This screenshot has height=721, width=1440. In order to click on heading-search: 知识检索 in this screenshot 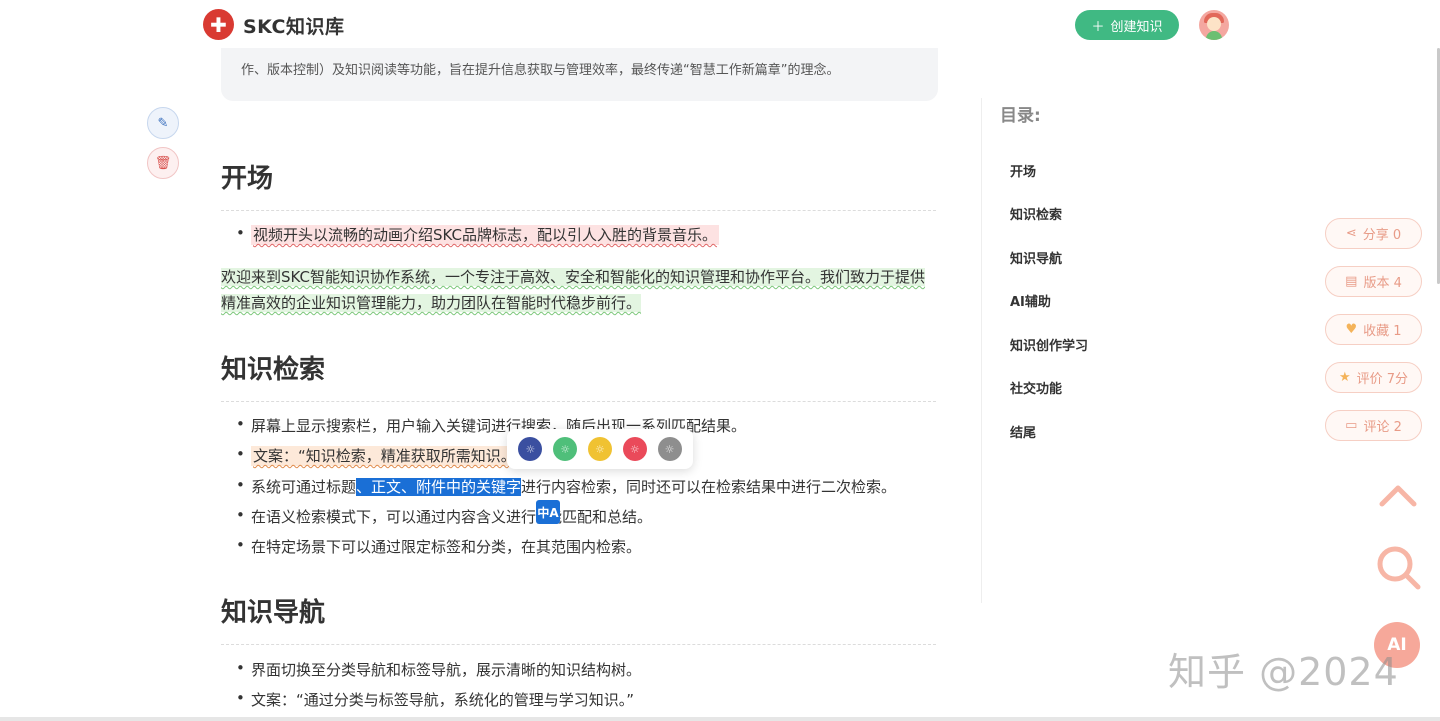, I will do `click(273, 370)`.